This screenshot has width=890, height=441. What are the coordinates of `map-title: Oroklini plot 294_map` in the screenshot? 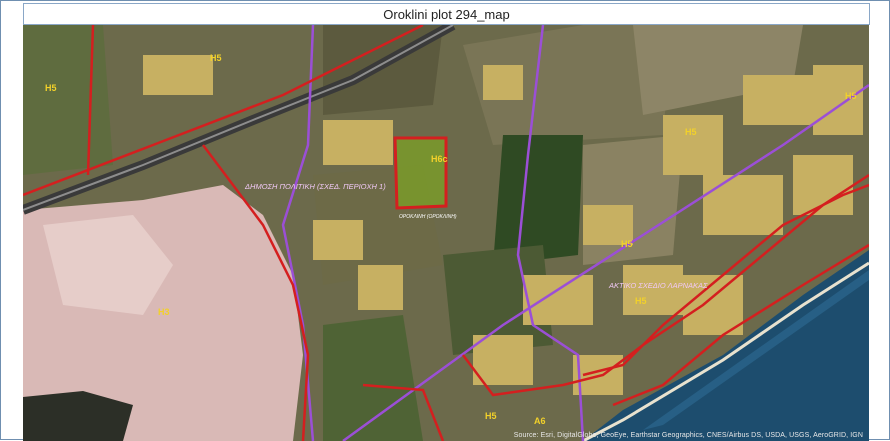 It's located at (446, 14).